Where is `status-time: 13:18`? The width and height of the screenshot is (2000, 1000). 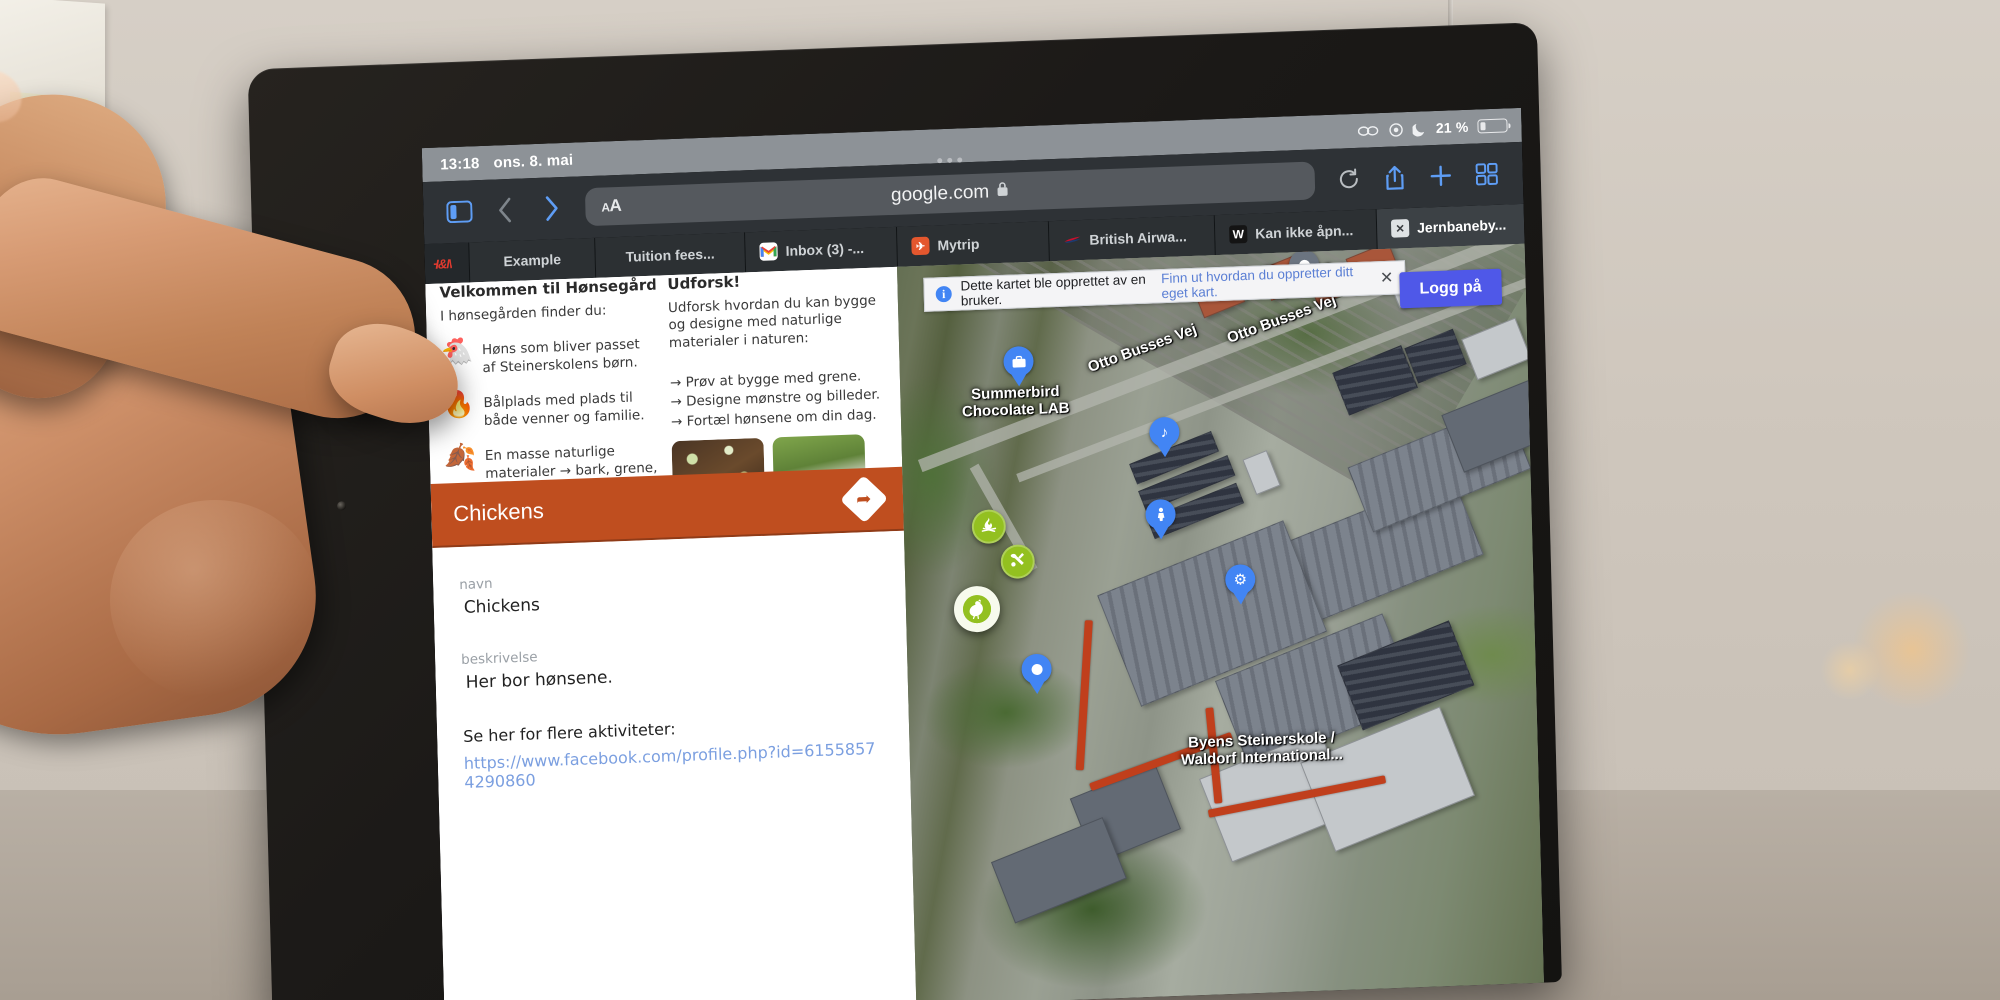
status-time: 13:18 is located at coordinates (459, 163).